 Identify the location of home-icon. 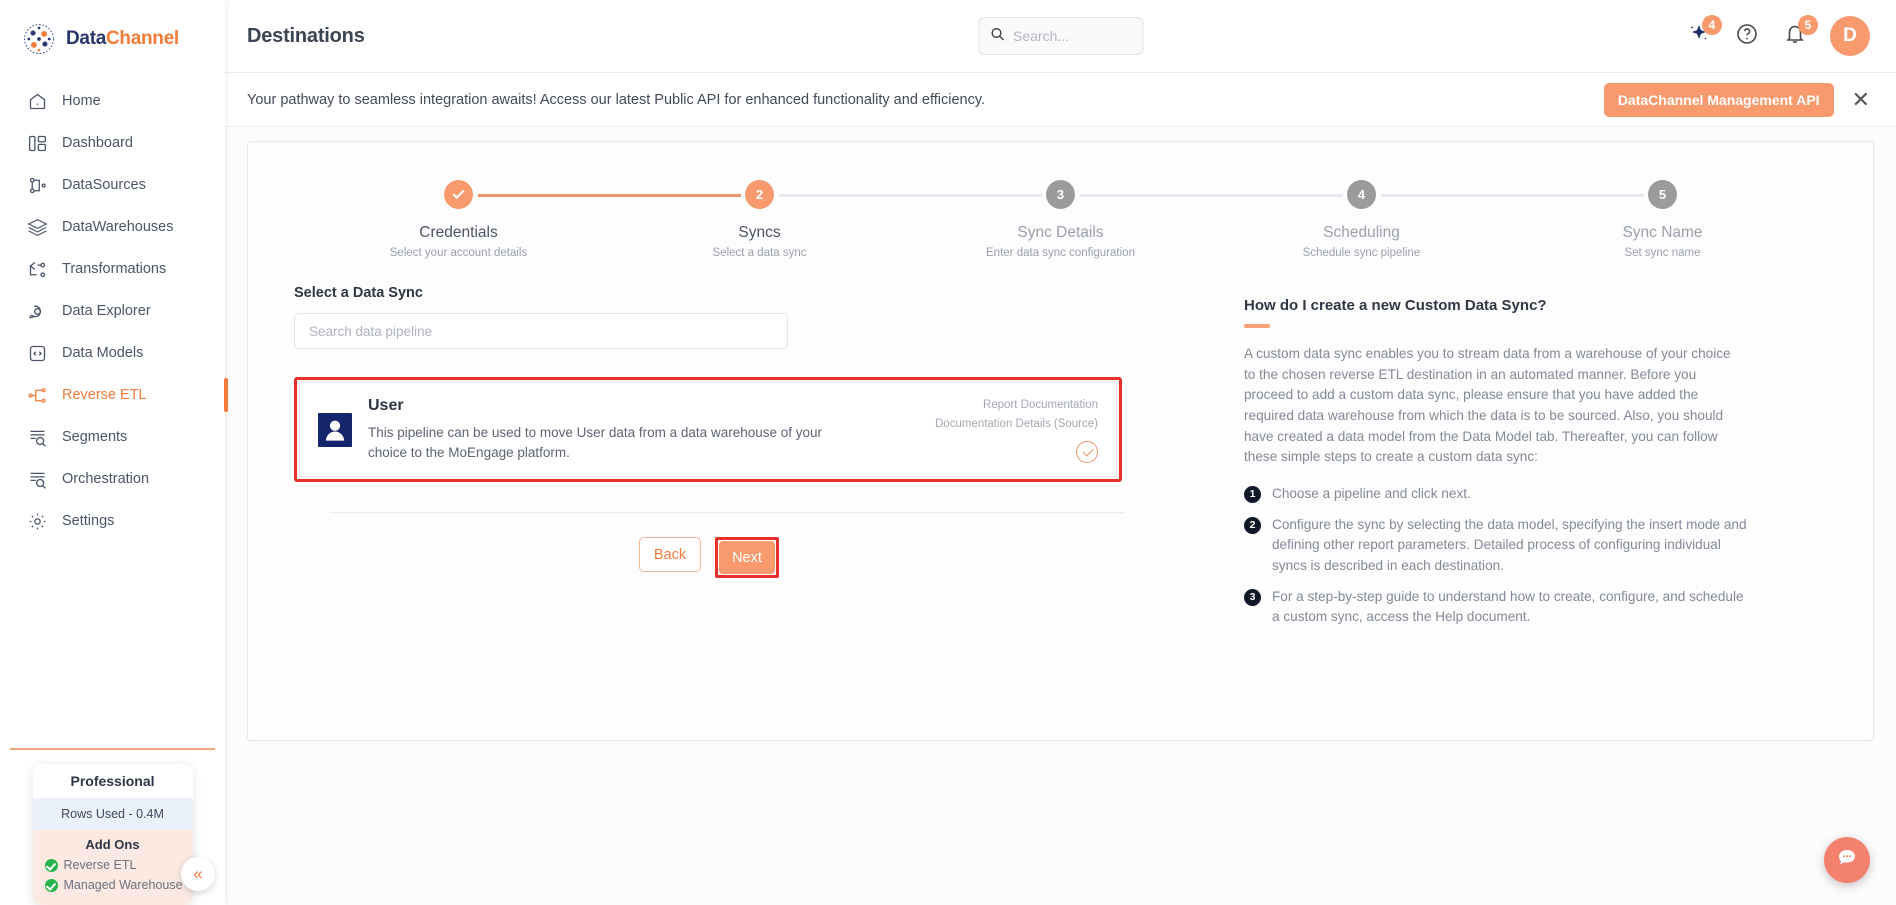
(37, 101).